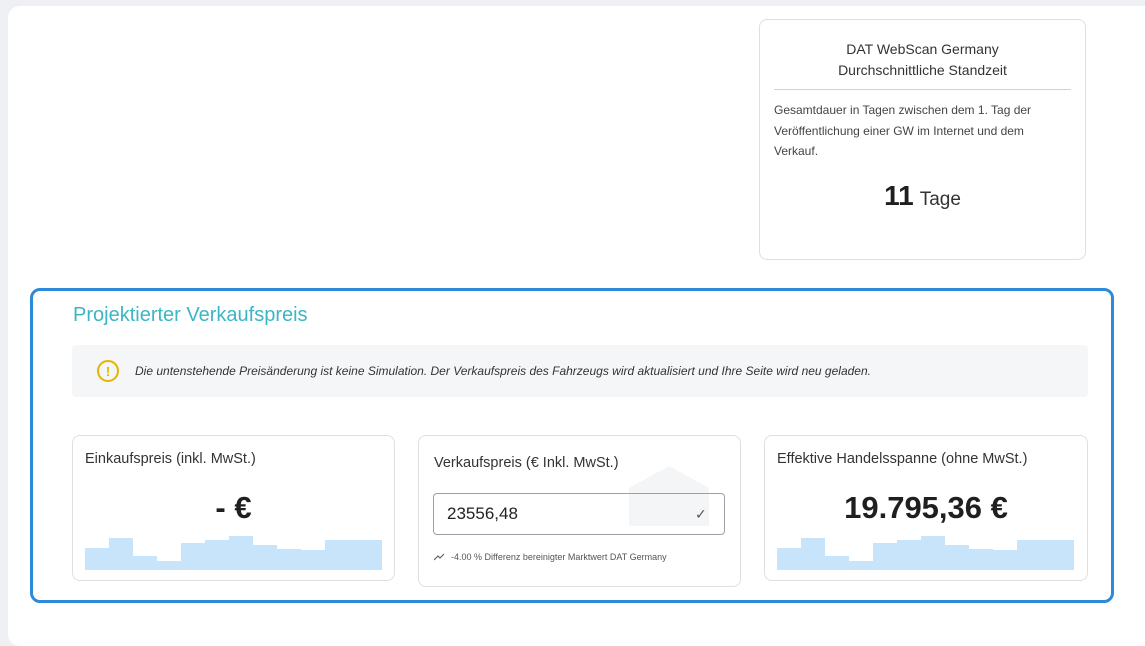 The height and width of the screenshot is (646, 1145). I want to click on dat-value-row: 11 Tage, so click(922, 196).